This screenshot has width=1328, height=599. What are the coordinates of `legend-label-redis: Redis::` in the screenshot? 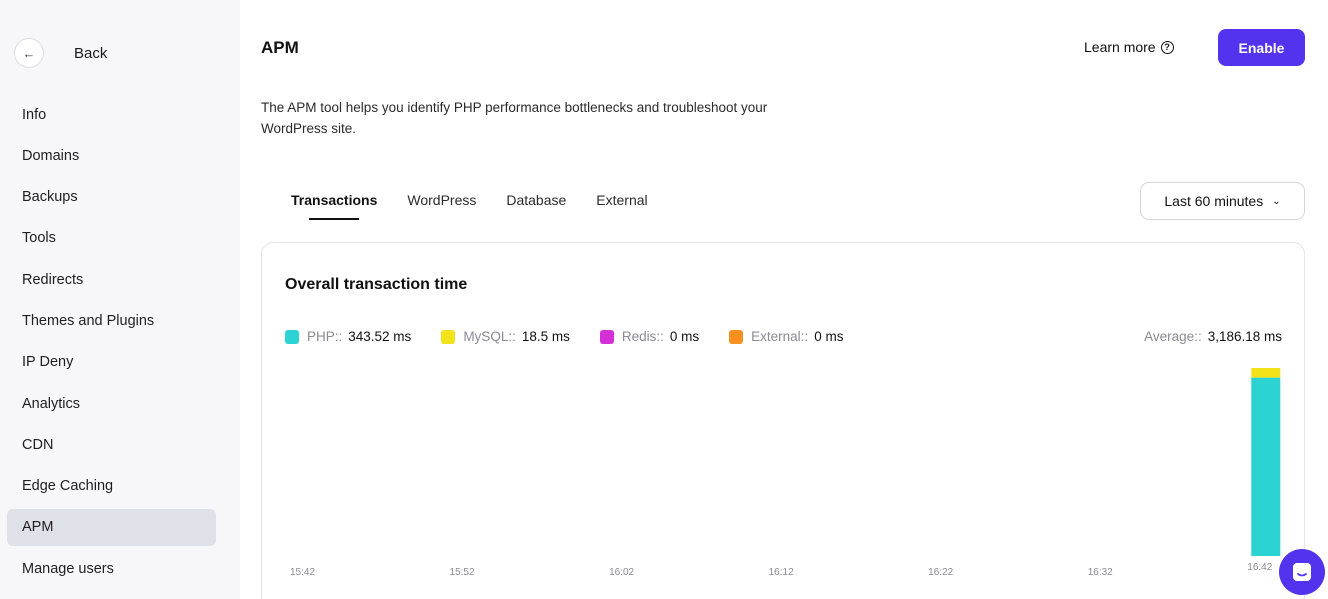 It's located at (642, 336).